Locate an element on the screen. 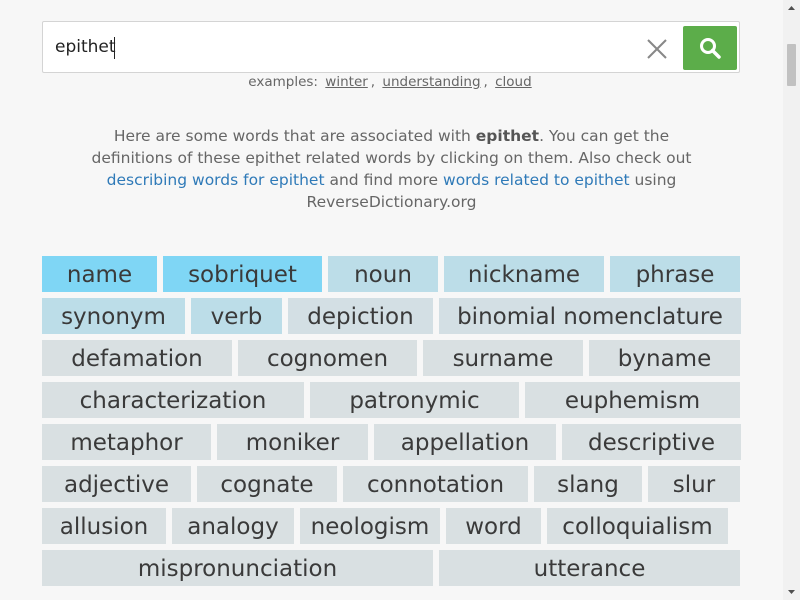 This screenshot has height=600, width=800. tag-row: defamation cognomen surname byname is located at coordinates (392, 358).